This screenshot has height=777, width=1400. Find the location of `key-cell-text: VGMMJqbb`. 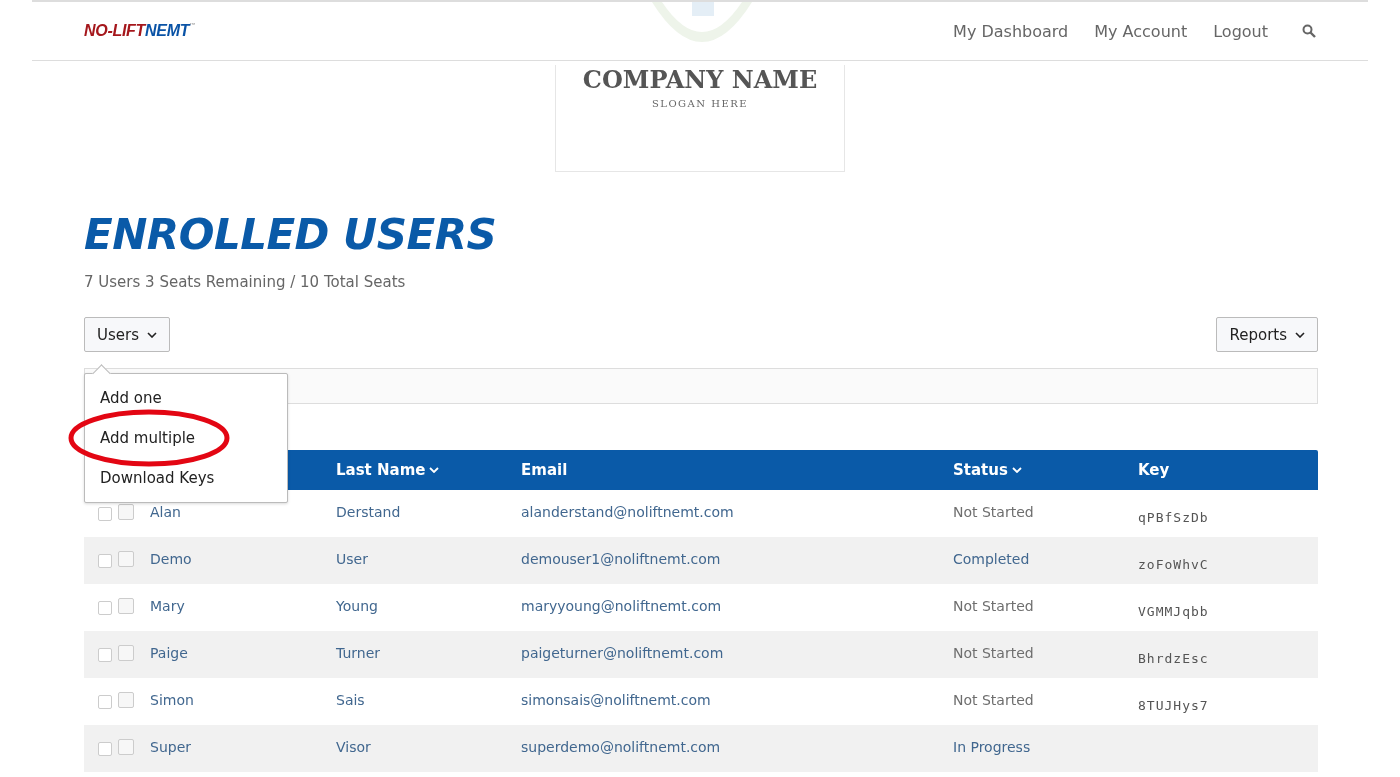

key-cell-text: VGMMJqbb is located at coordinates (1174, 611).